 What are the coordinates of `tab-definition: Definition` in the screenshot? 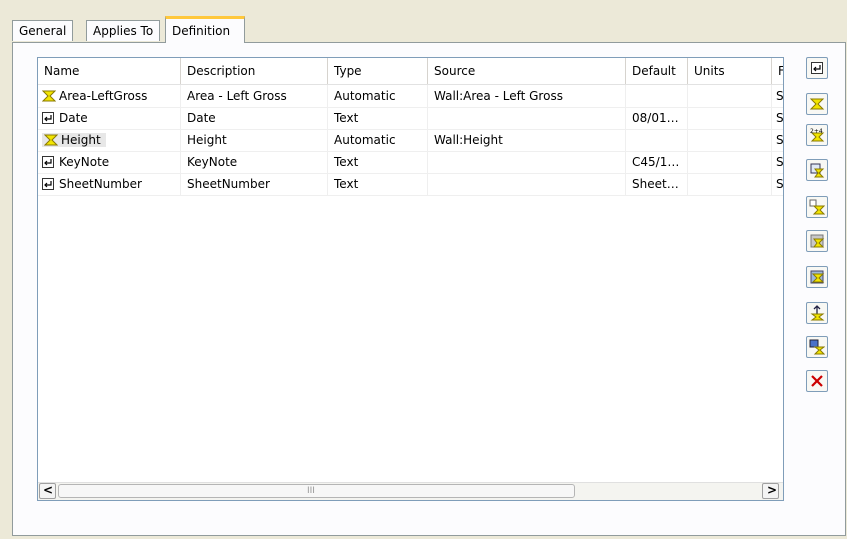 It's located at (205, 29).